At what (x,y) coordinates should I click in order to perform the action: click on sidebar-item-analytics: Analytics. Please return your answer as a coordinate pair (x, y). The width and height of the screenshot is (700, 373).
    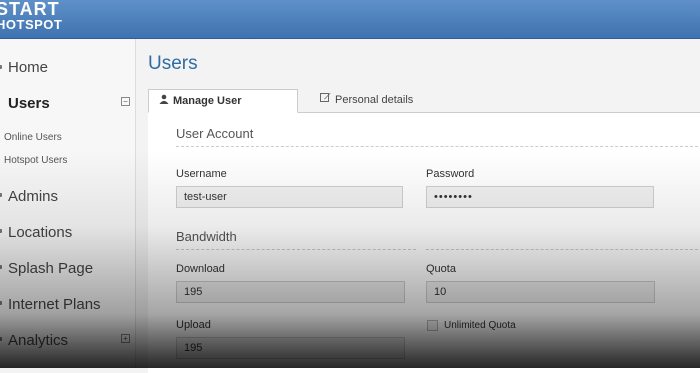
    Looking at the image, I should click on (38, 340).